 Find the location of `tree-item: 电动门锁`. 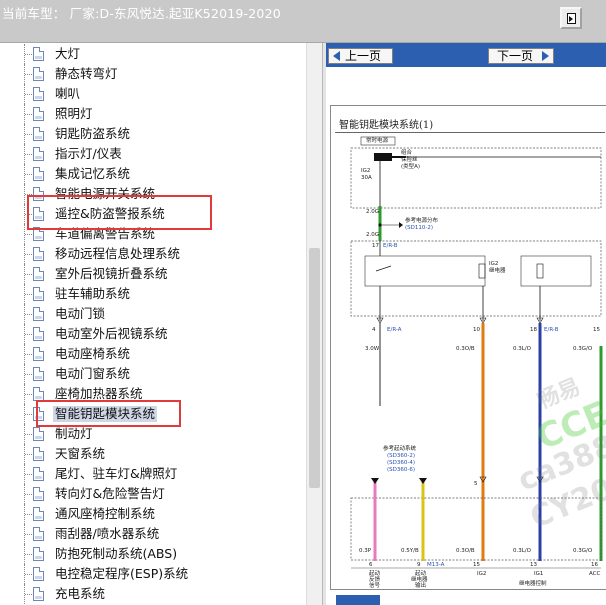

tree-item: 电动门锁 is located at coordinates (150, 314).